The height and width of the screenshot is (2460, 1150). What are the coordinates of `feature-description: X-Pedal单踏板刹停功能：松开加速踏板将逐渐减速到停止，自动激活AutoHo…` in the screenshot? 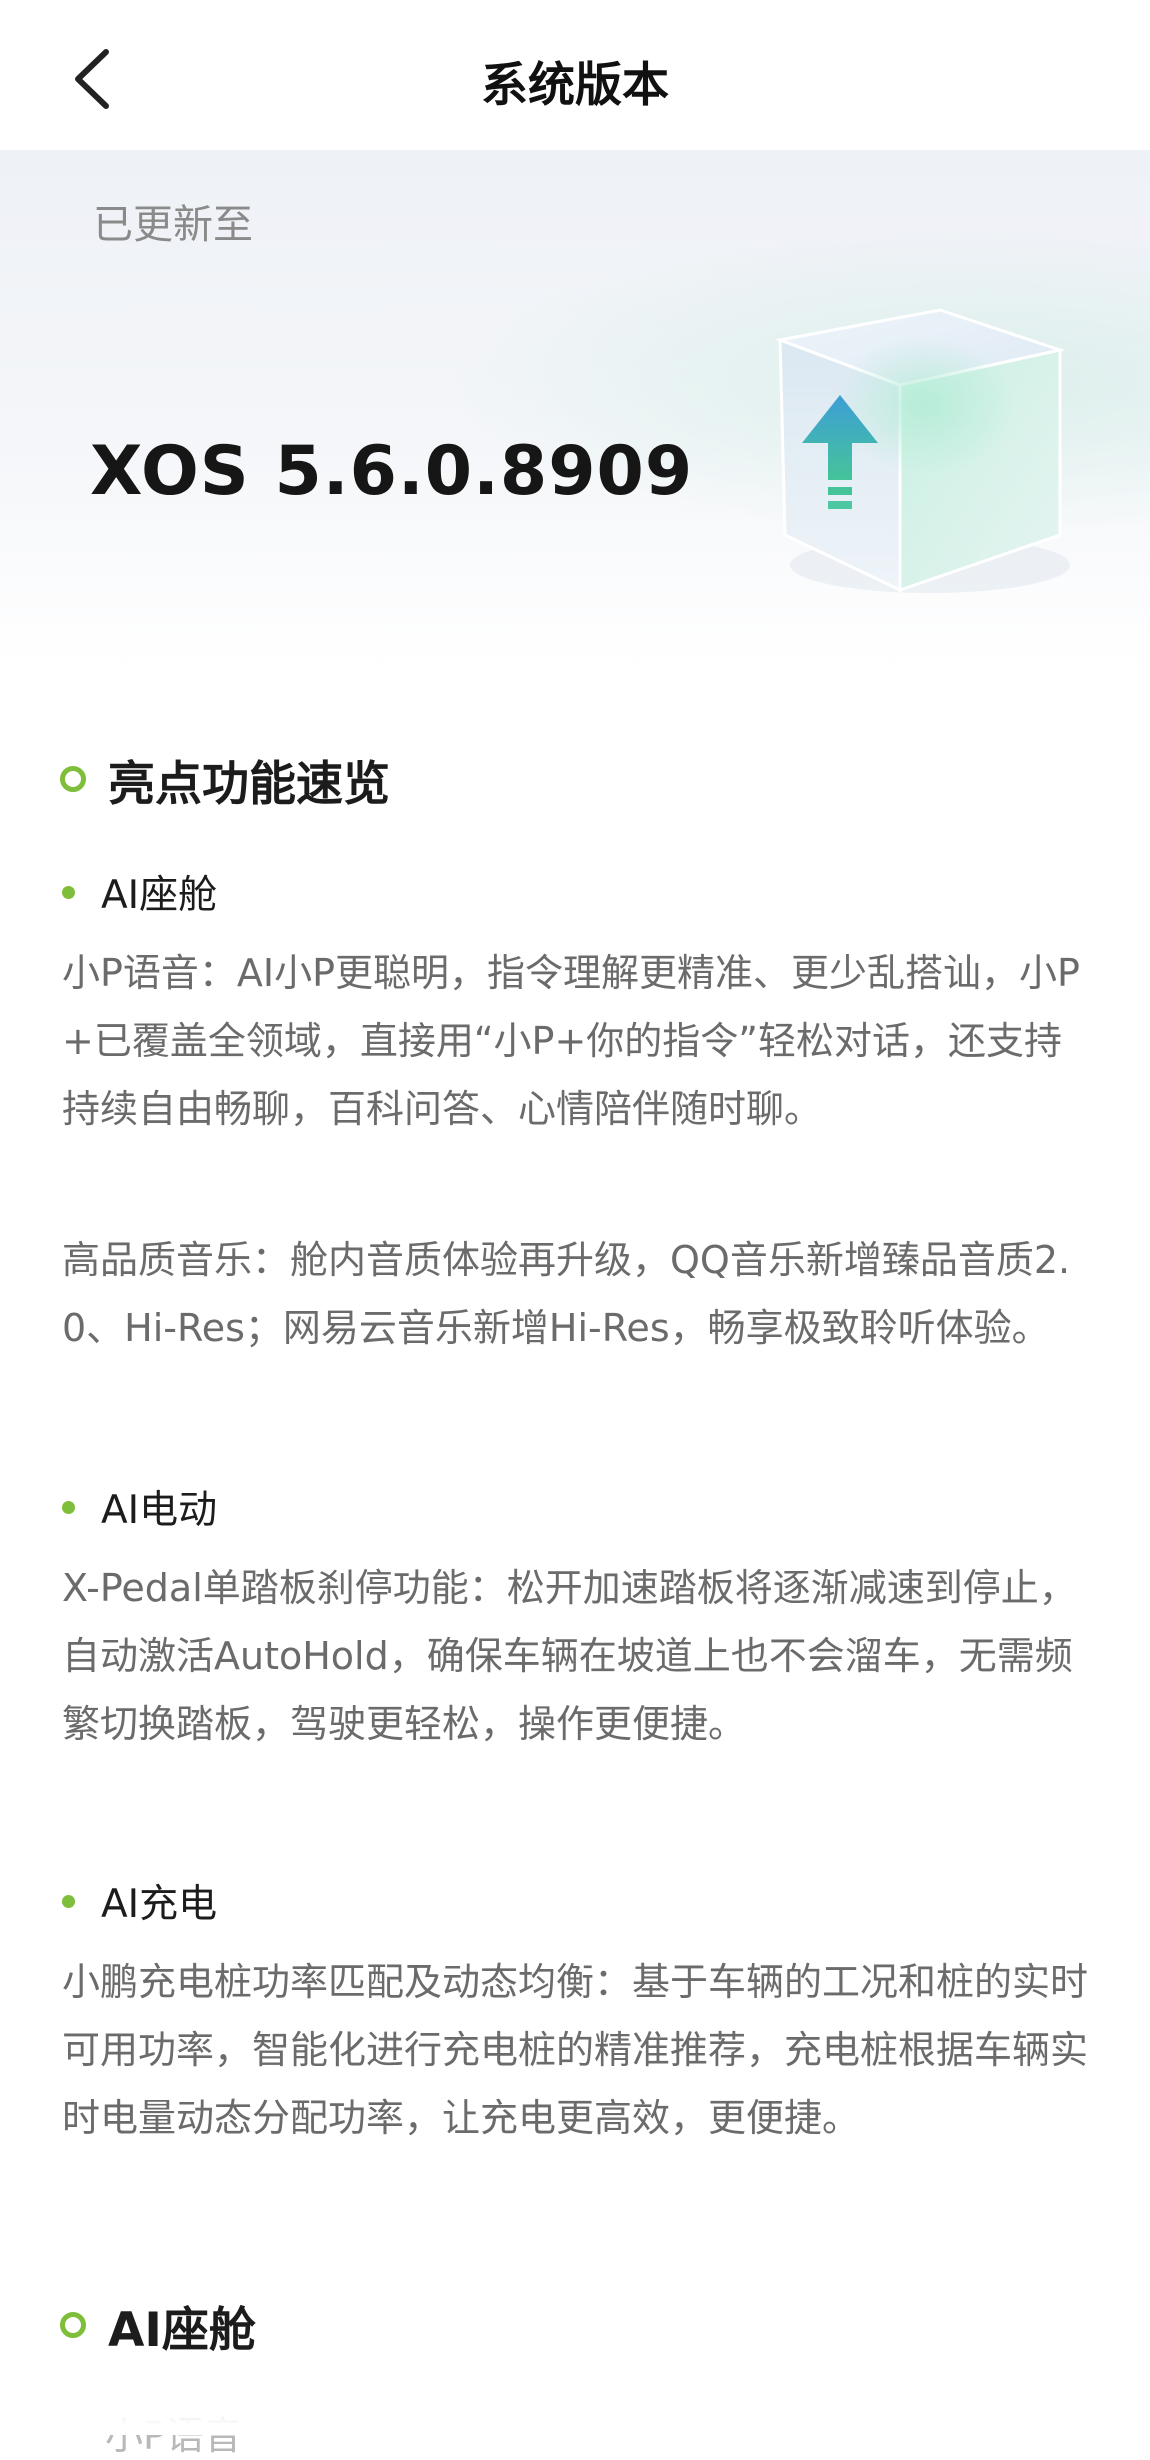 It's located at (569, 1656).